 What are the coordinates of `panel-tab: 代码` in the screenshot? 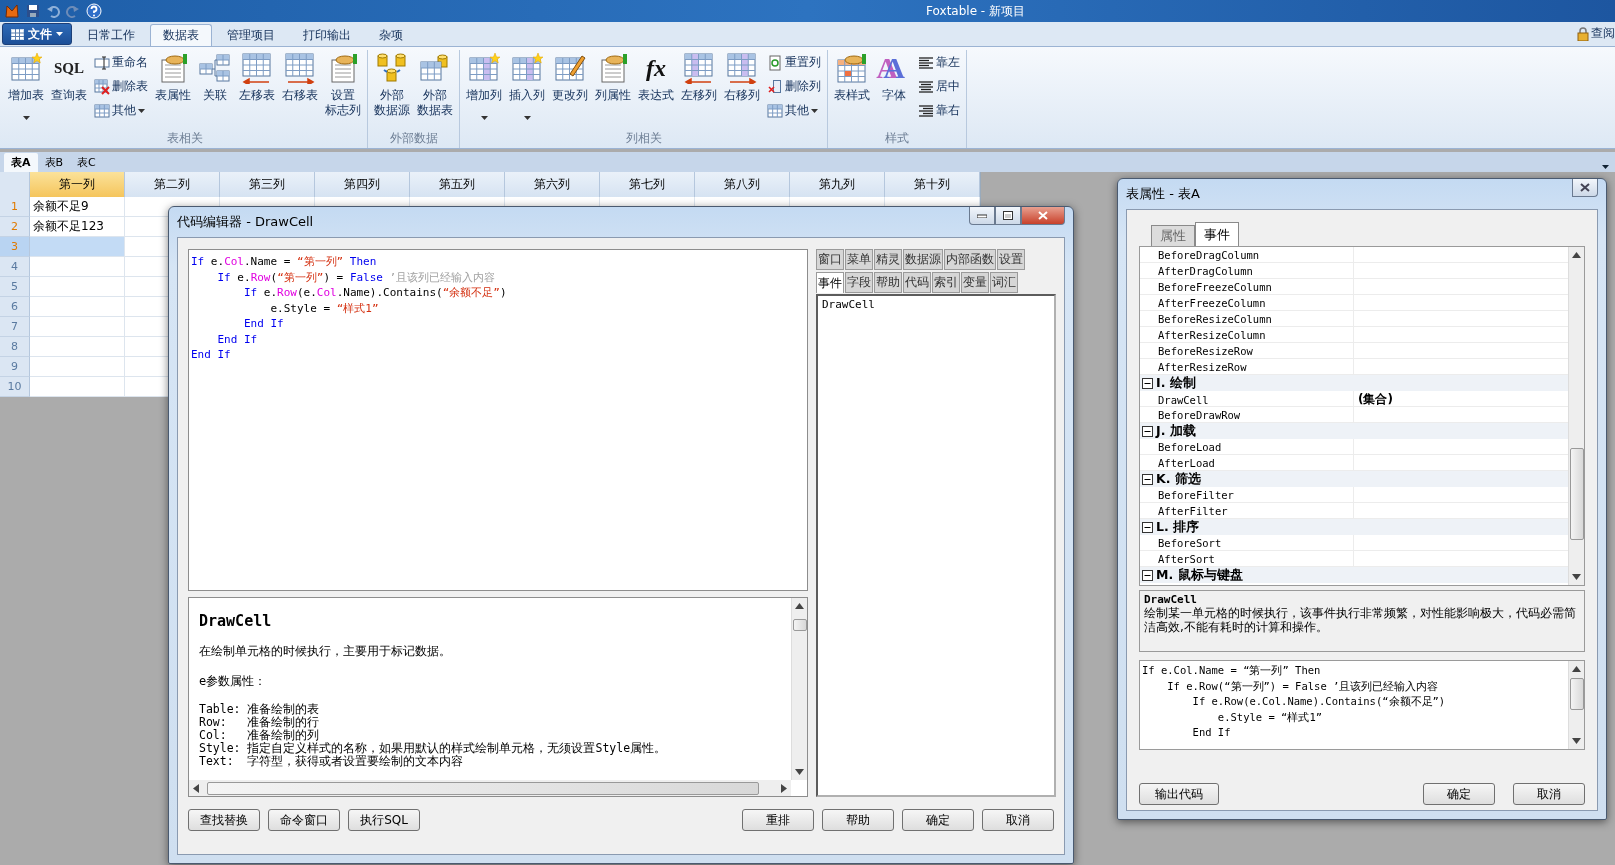 It's located at (917, 282).